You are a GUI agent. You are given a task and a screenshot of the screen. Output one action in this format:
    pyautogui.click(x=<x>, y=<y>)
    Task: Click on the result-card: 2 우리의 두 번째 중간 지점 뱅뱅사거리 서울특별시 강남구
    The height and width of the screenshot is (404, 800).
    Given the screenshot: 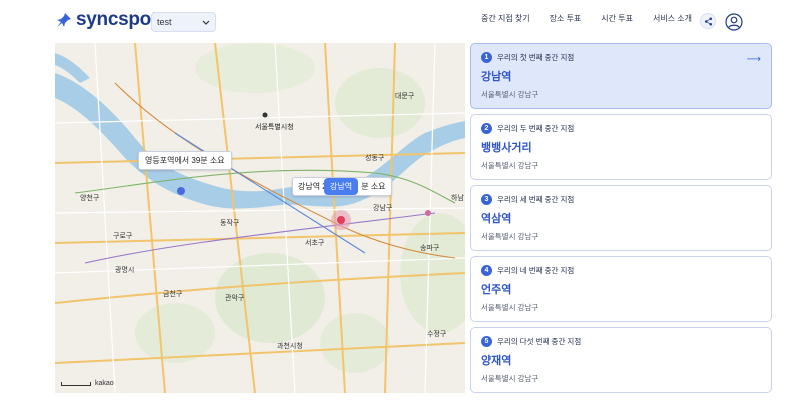 What is the action you would take?
    pyautogui.click(x=621, y=147)
    